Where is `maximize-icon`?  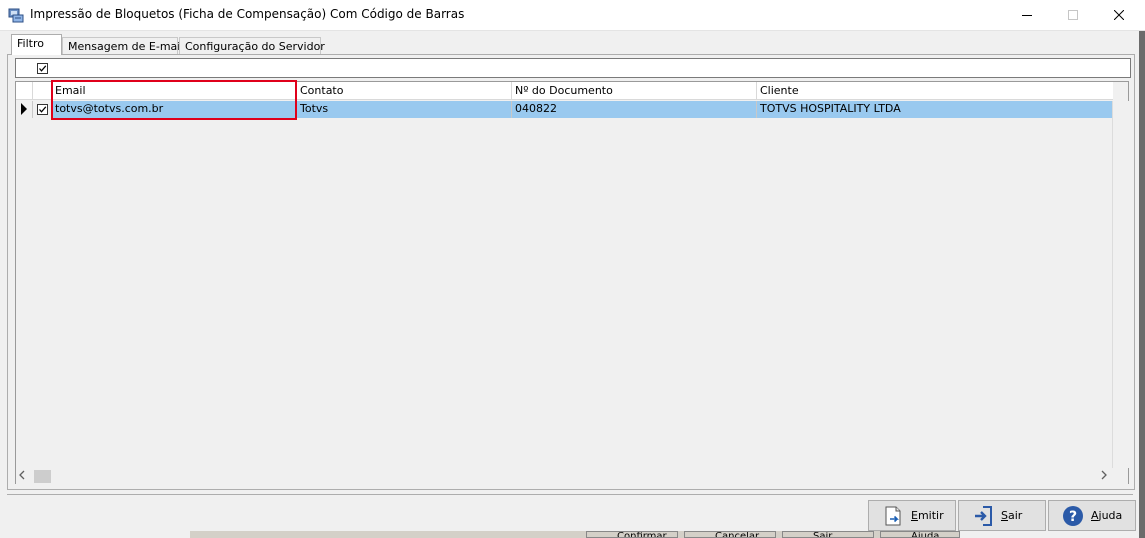
maximize-icon is located at coordinates (1073, 15).